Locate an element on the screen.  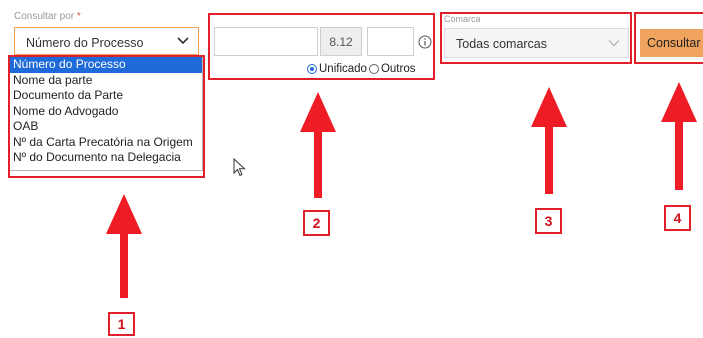
consultar-por-select: Número do Processo is located at coordinates (106, 41).